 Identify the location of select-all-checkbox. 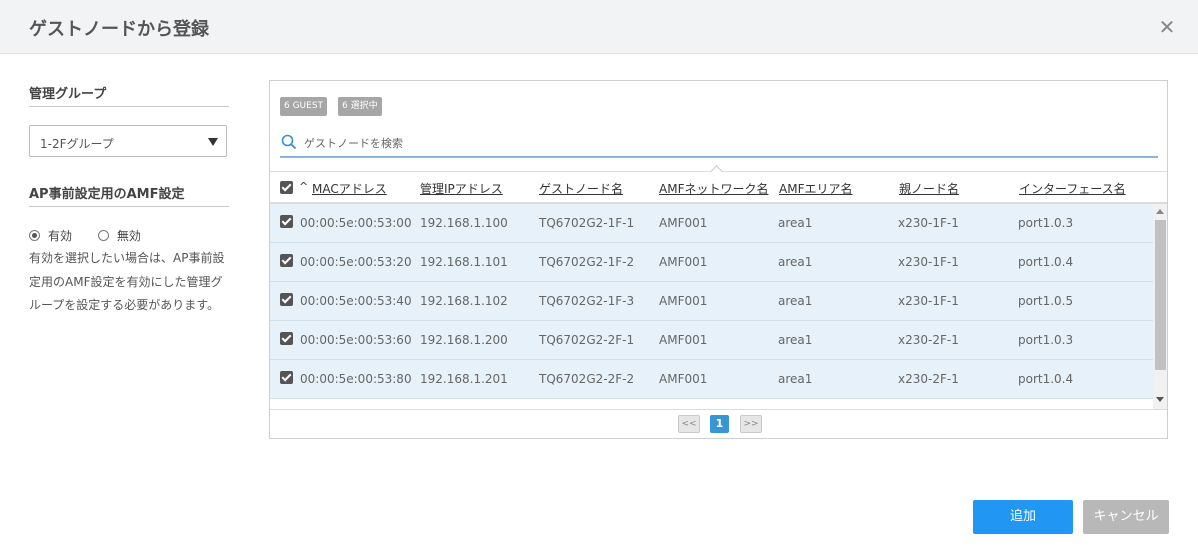
(286, 187).